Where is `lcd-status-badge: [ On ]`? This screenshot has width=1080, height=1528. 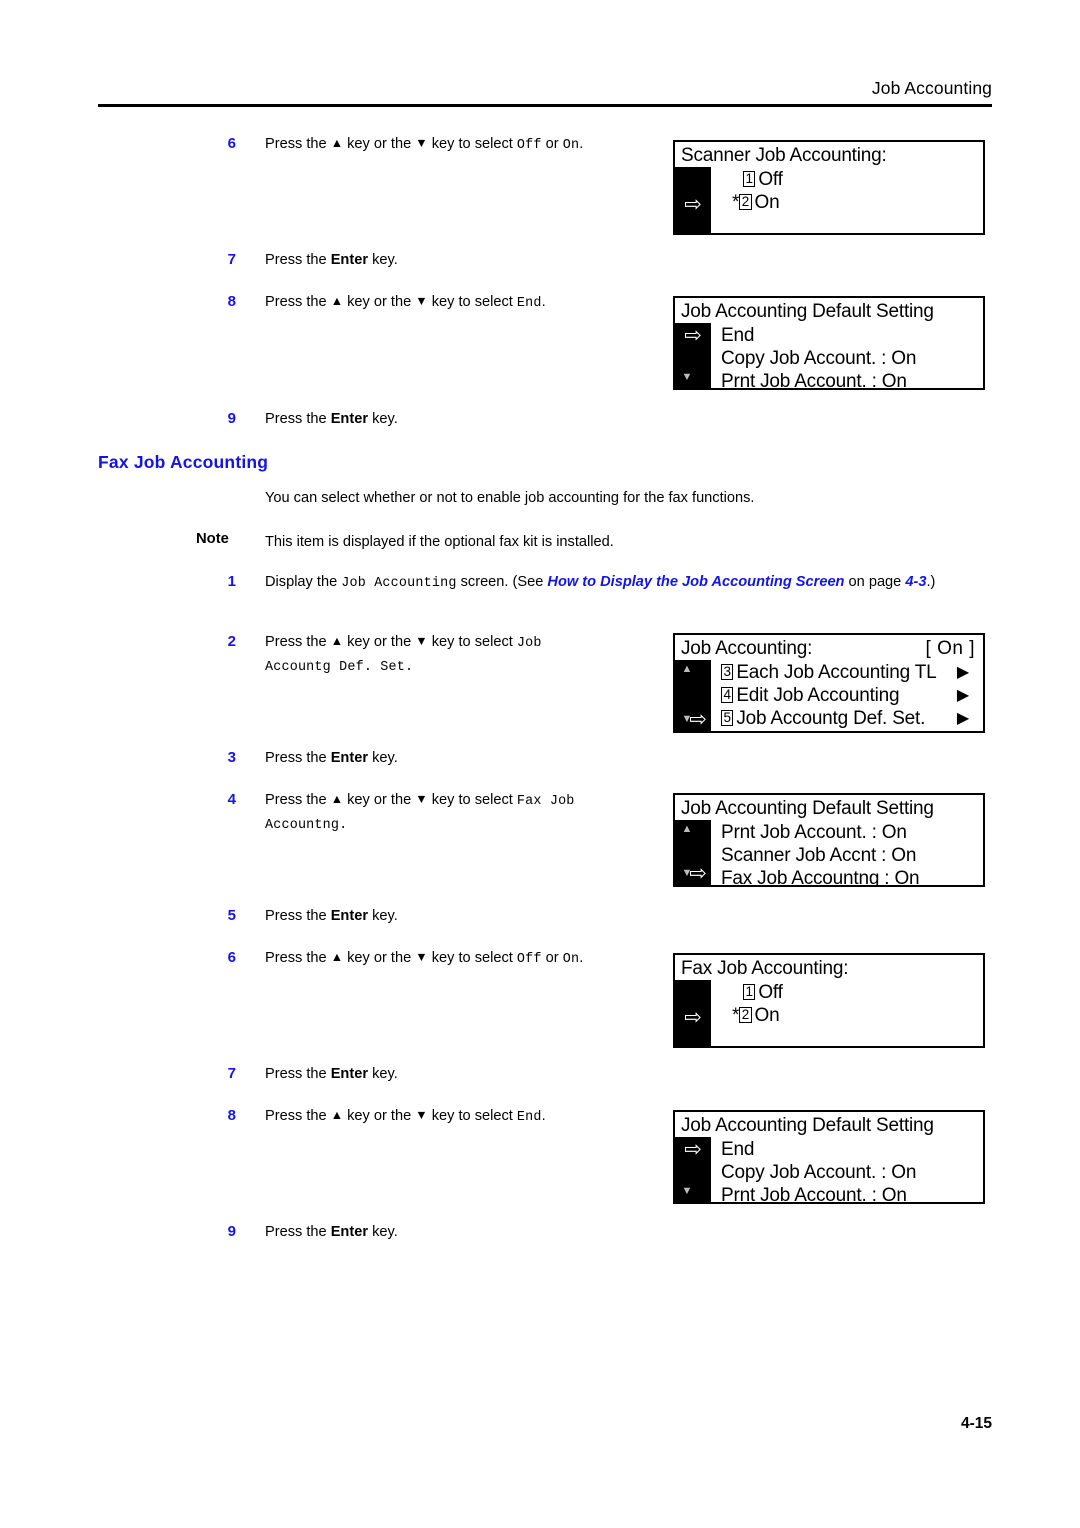
lcd-status-badge: [ On ] is located at coordinates (950, 648).